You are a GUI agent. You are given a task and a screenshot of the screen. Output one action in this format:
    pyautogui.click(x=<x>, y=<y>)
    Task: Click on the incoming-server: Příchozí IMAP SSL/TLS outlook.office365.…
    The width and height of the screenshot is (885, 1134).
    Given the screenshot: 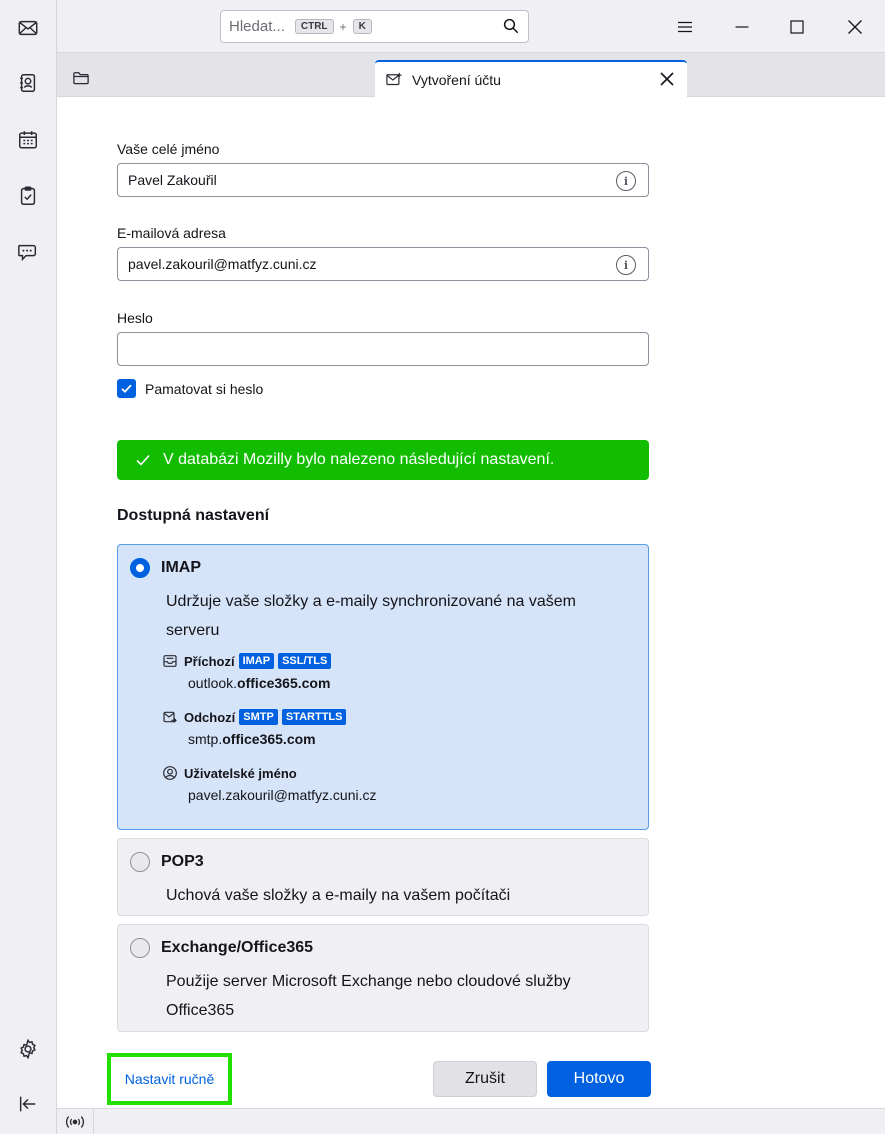 What is the action you would take?
    pyautogui.click(x=382, y=672)
    